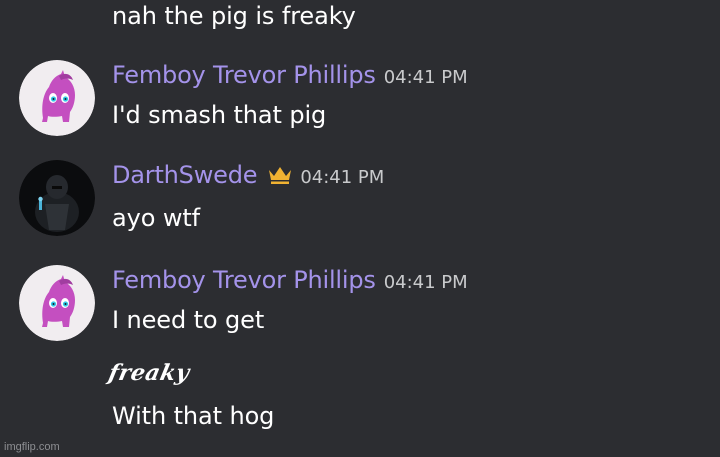  What do you see at coordinates (149, 373) in the screenshot?
I see `message-text-stylized: freaky` at bounding box center [149, 373].